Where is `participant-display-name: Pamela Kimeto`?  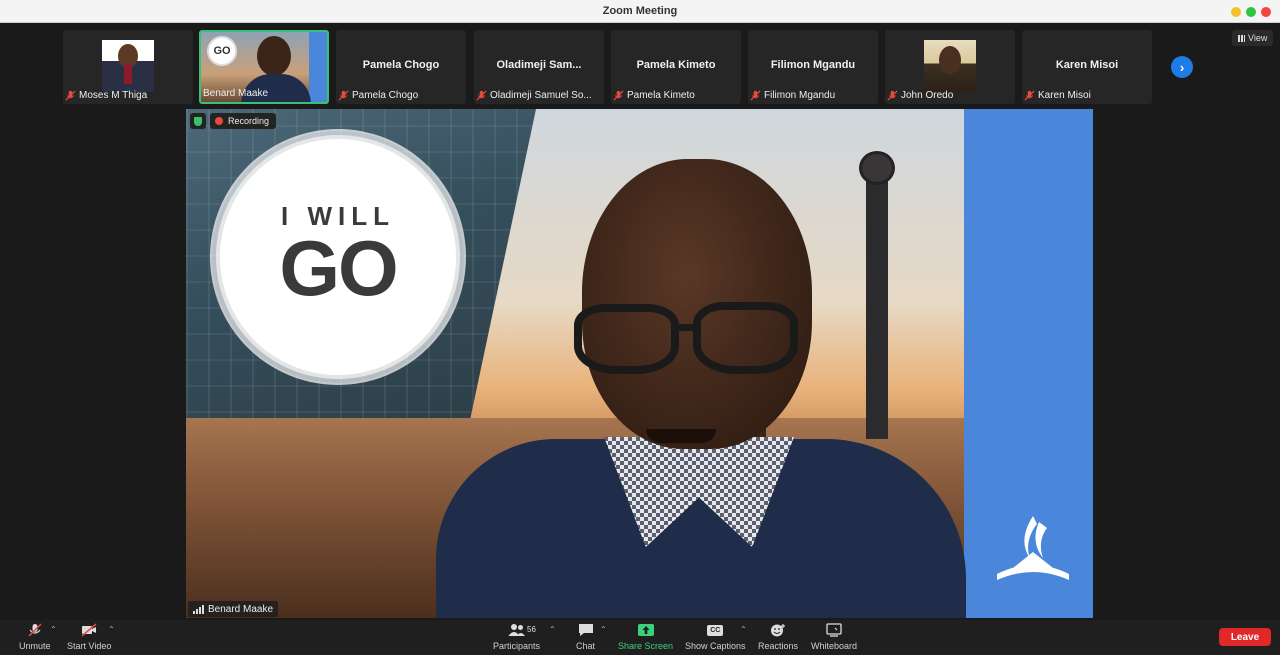 participant-display-name: Pamela Kimeto is located at coordinates (676, 65).